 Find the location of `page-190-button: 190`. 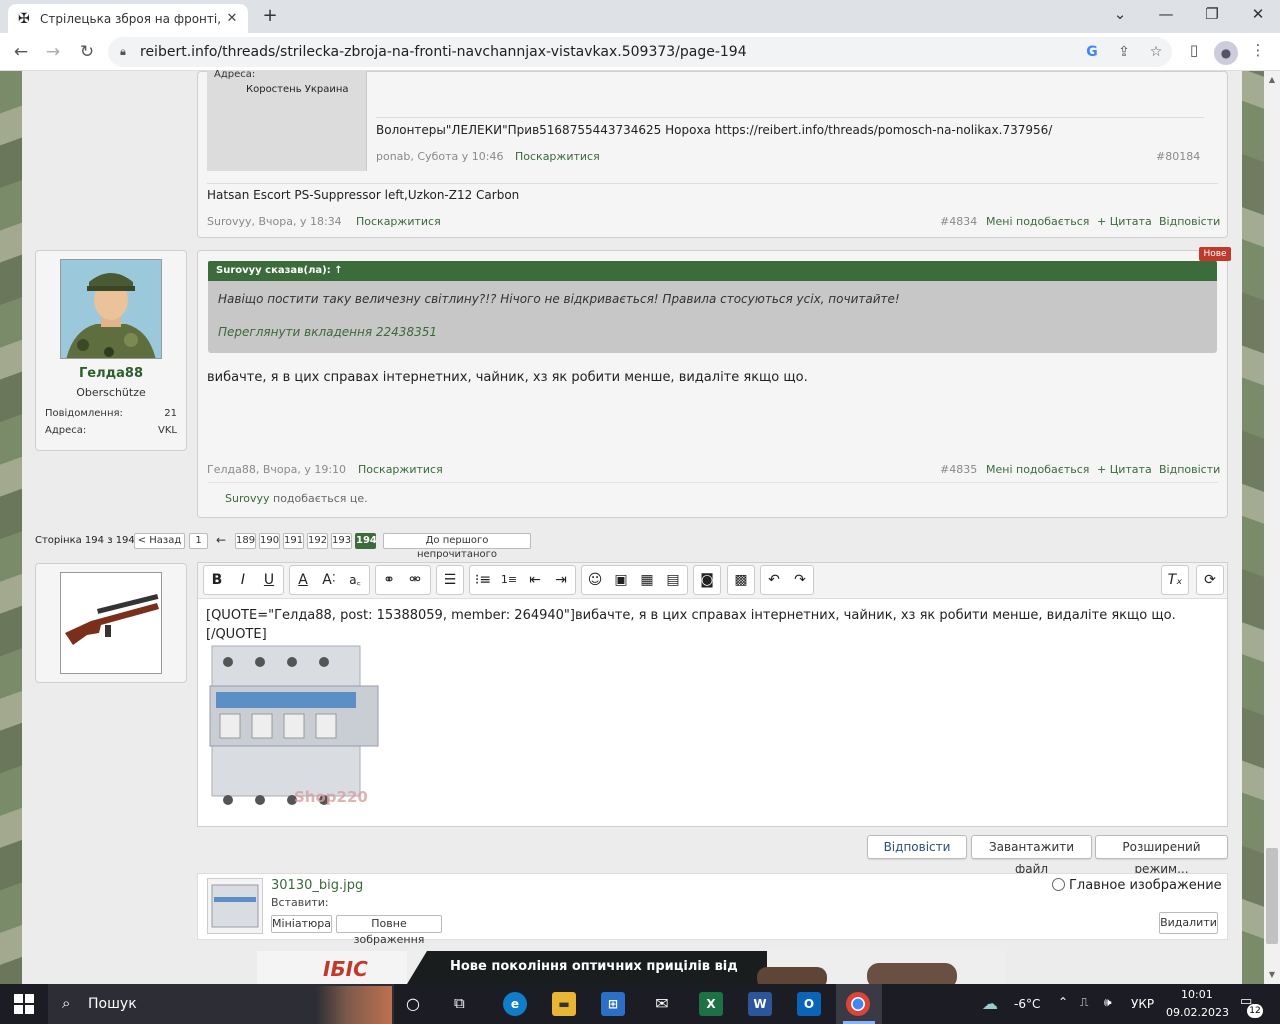

page-190-button: 190 is located at coordinates (269, 541).